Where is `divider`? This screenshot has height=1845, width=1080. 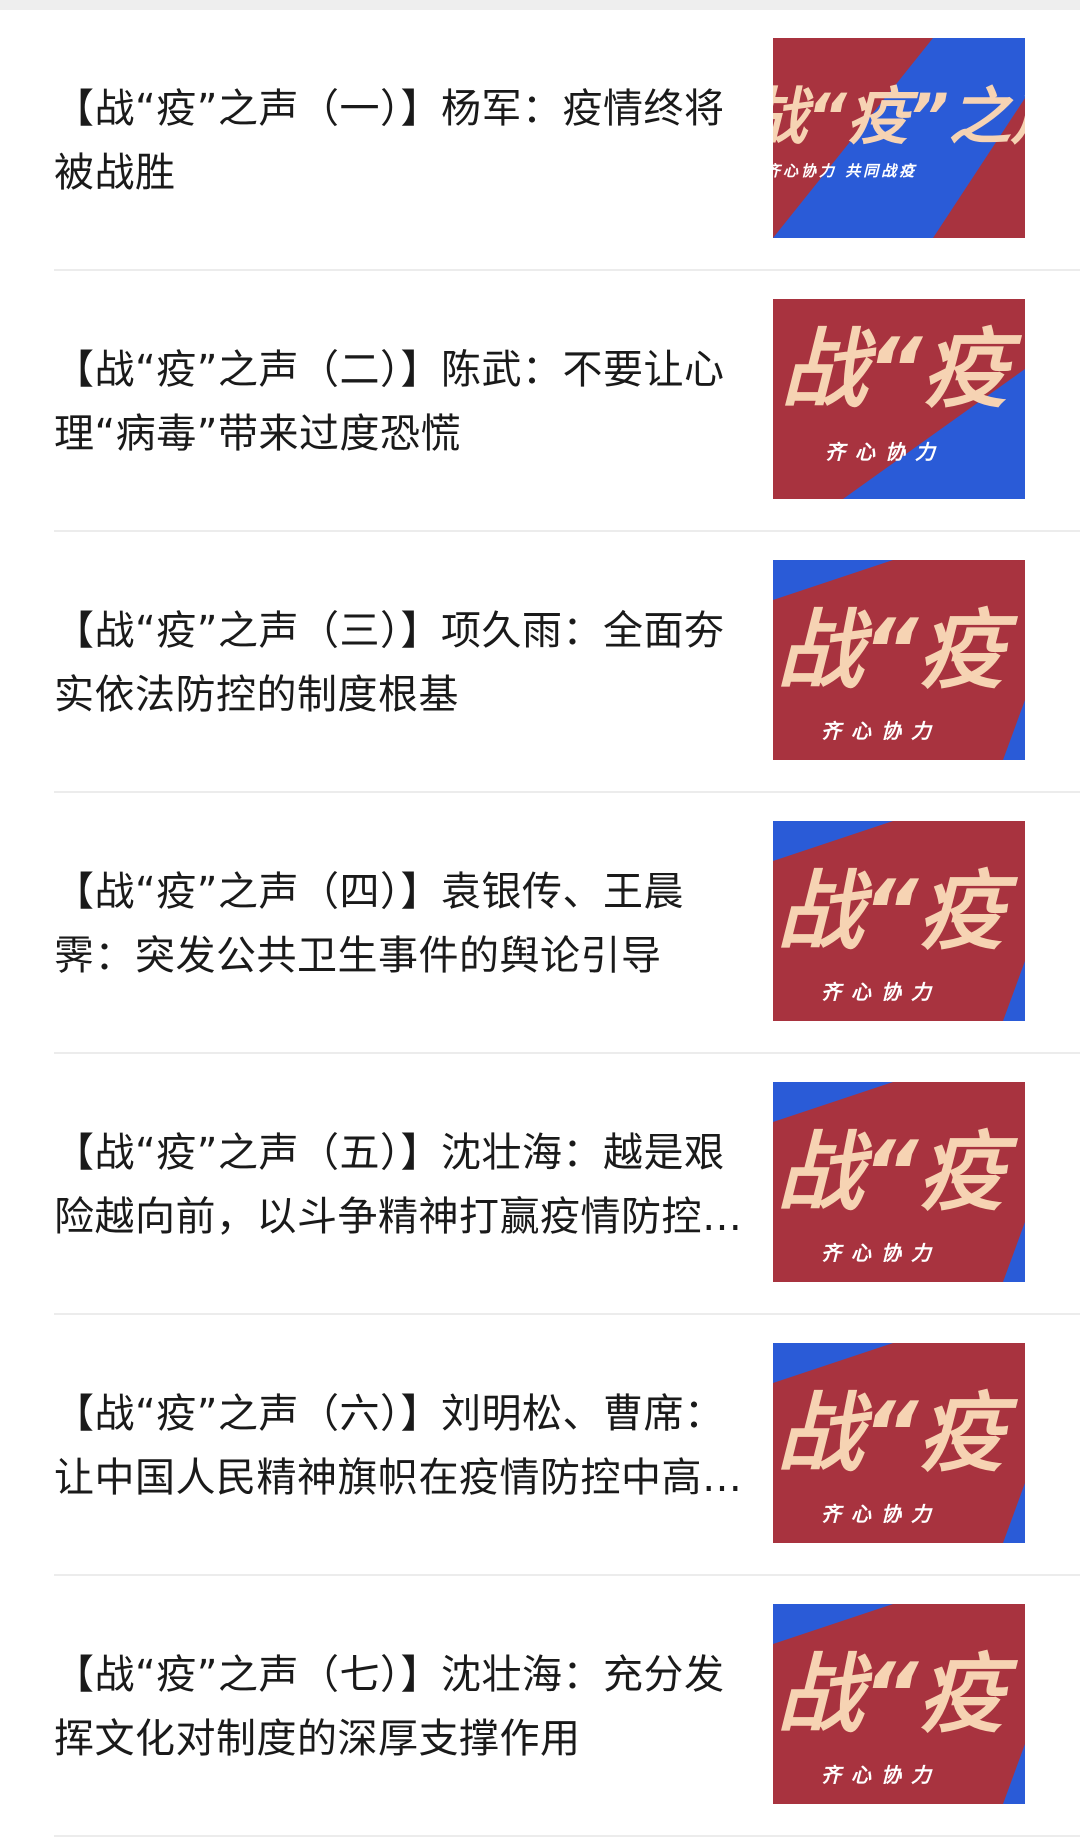 divider is located at coordinates (567, 1836).